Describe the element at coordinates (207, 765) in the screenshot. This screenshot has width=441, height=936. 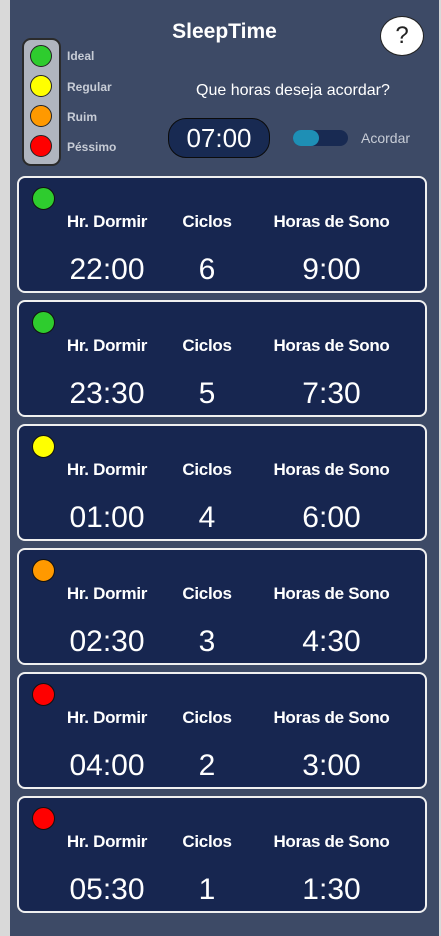
I see `cycles-value: 2` at that location.